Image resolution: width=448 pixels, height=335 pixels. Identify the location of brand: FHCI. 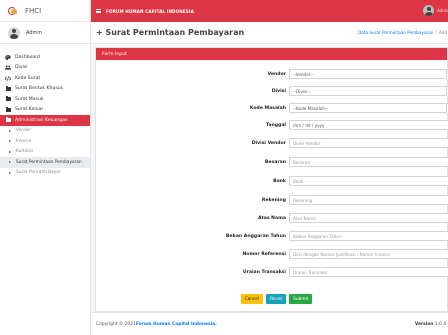
(45, 11).